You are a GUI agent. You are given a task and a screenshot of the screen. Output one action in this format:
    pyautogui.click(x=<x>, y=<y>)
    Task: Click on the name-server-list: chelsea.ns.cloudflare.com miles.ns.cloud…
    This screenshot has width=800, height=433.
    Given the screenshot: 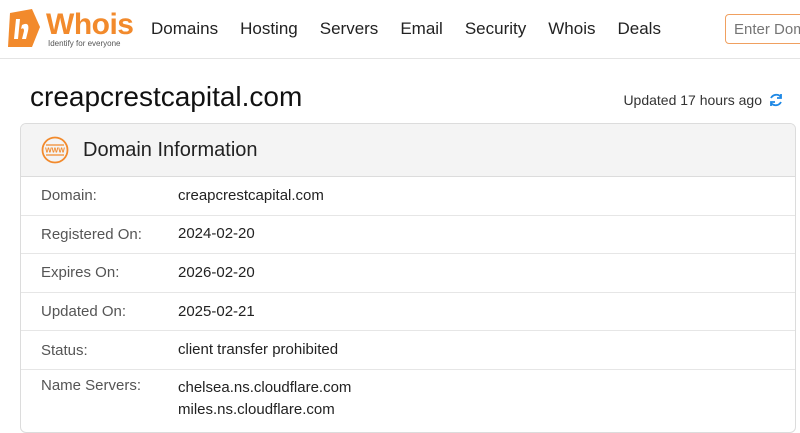 What is the action you would take?
    pyautogui.click(x=264, y=399)
    